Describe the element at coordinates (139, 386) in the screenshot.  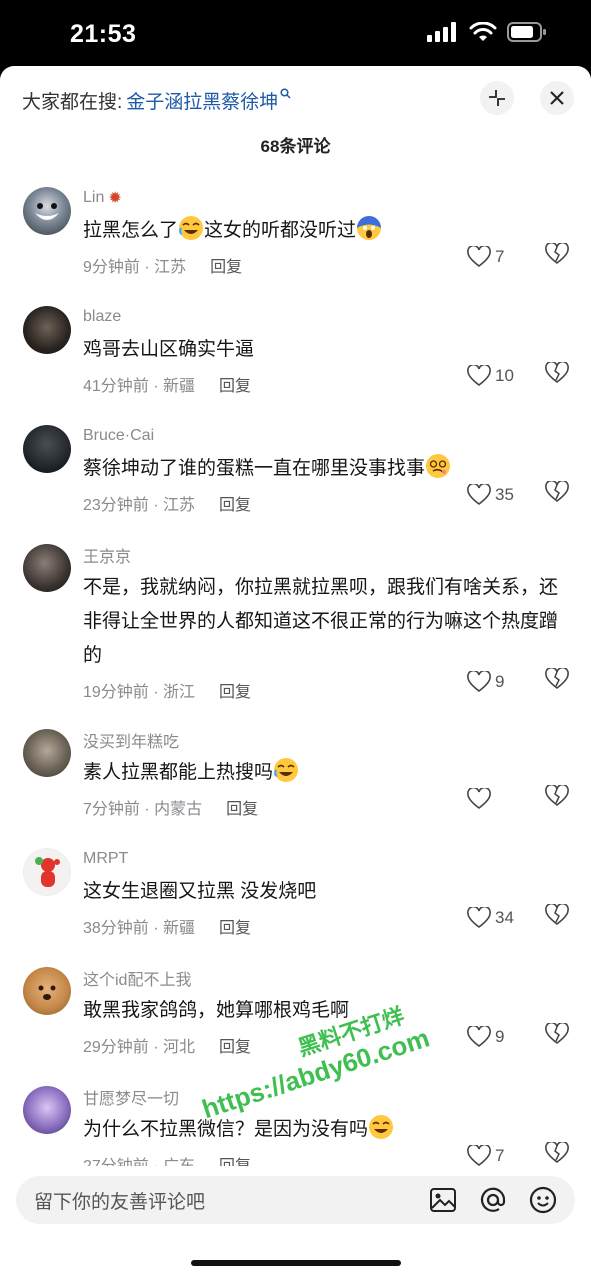
I see `comment-time-location: 41分钟前 · 新疆` at that location.